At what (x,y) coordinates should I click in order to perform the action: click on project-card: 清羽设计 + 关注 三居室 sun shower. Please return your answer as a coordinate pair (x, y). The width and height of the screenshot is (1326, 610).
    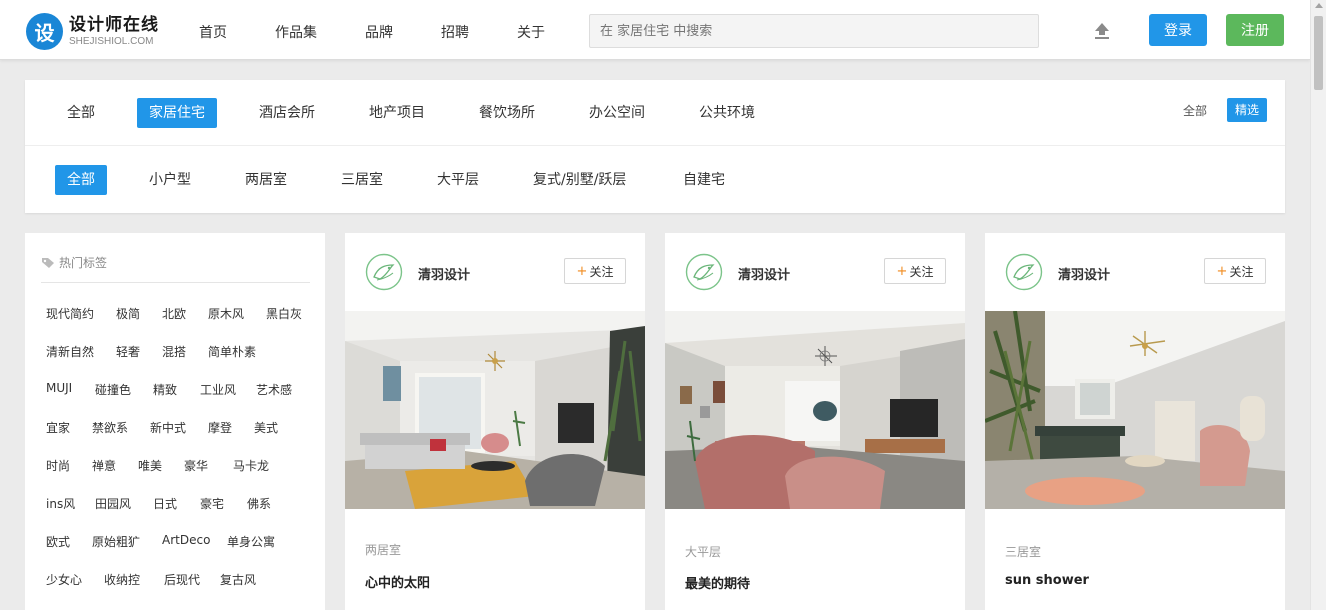
    Looking at the image, I should click on (1135, 421).